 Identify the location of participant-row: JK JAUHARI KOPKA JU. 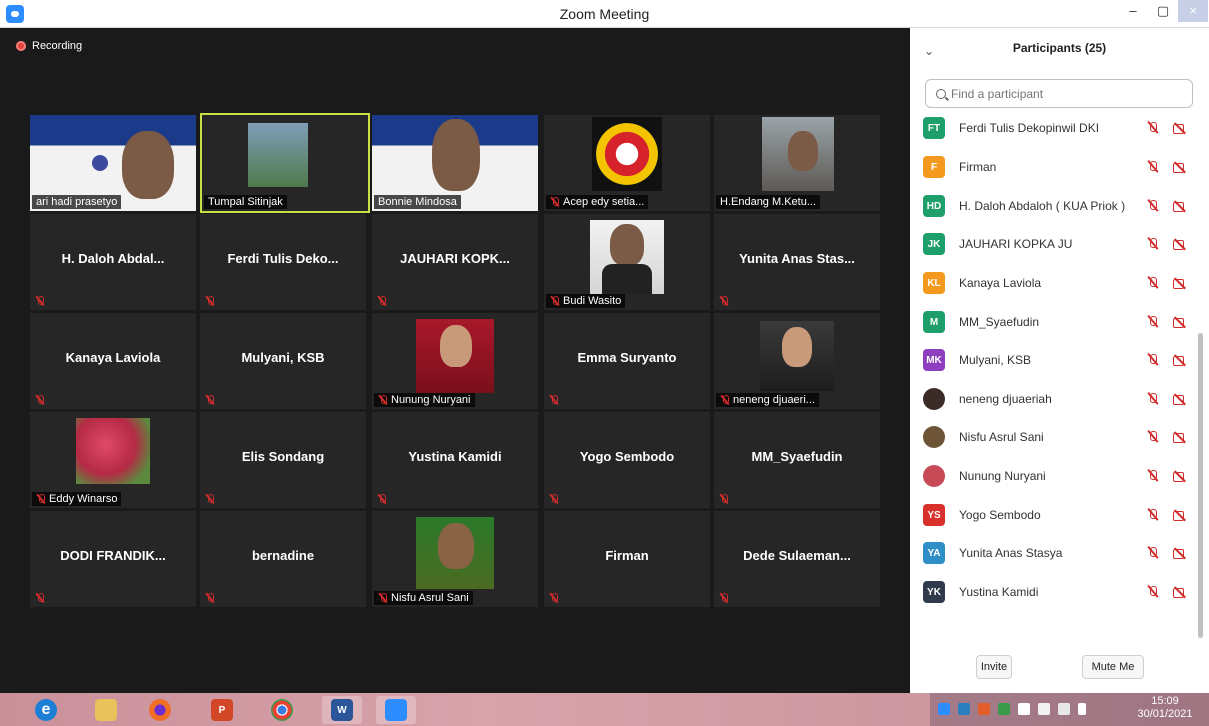
(1052, 244).